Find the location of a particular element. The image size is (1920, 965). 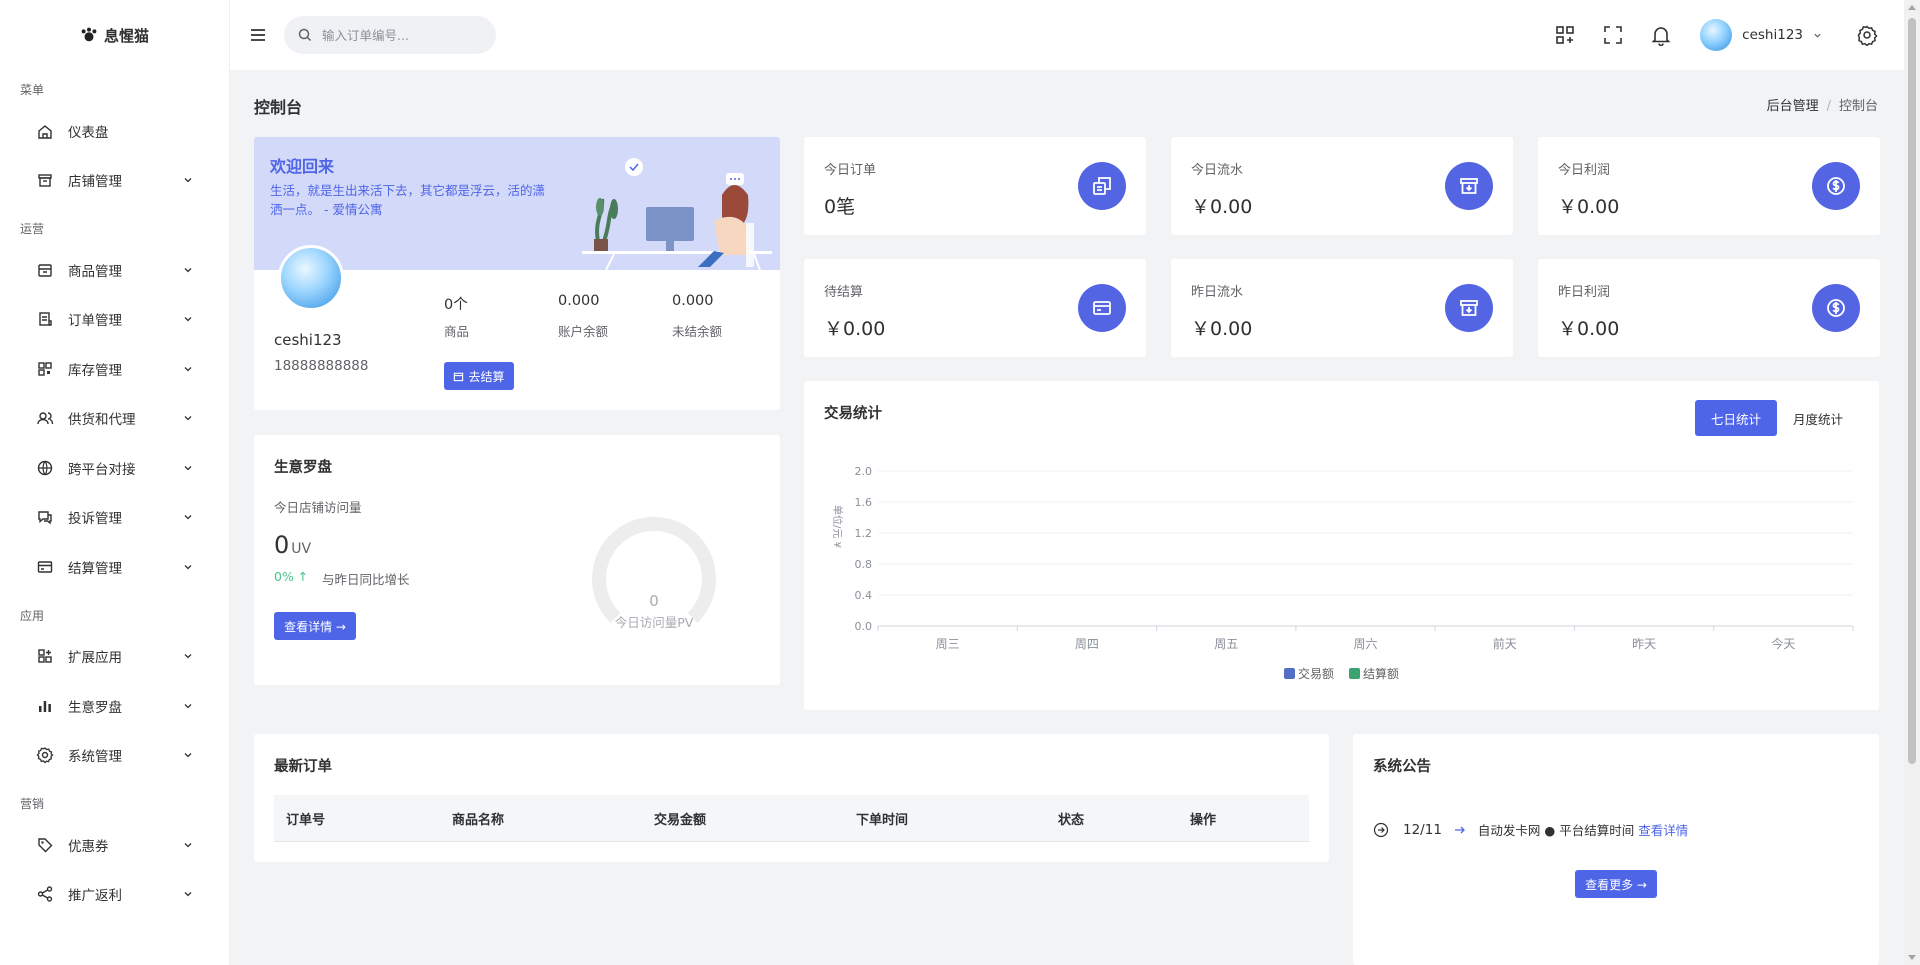

avatar is located at coordinates (1716, 35).